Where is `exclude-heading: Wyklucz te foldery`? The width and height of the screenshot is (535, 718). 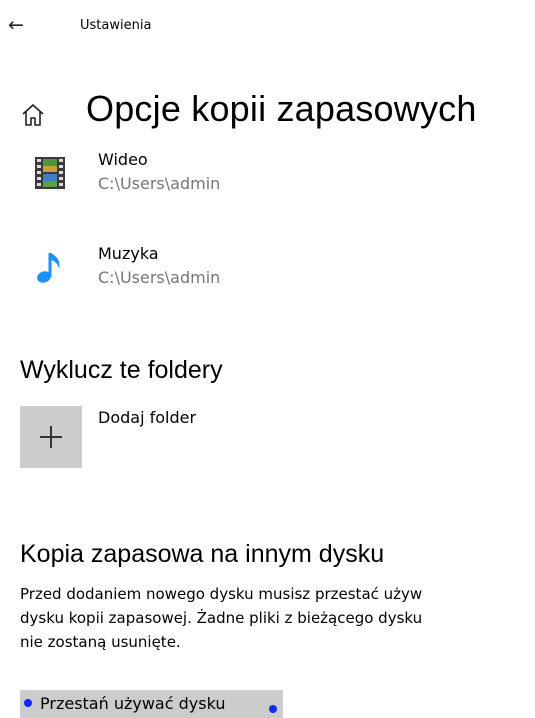
exclude-heading: Wyklucz te foldery is located at coordinates (121, 370).